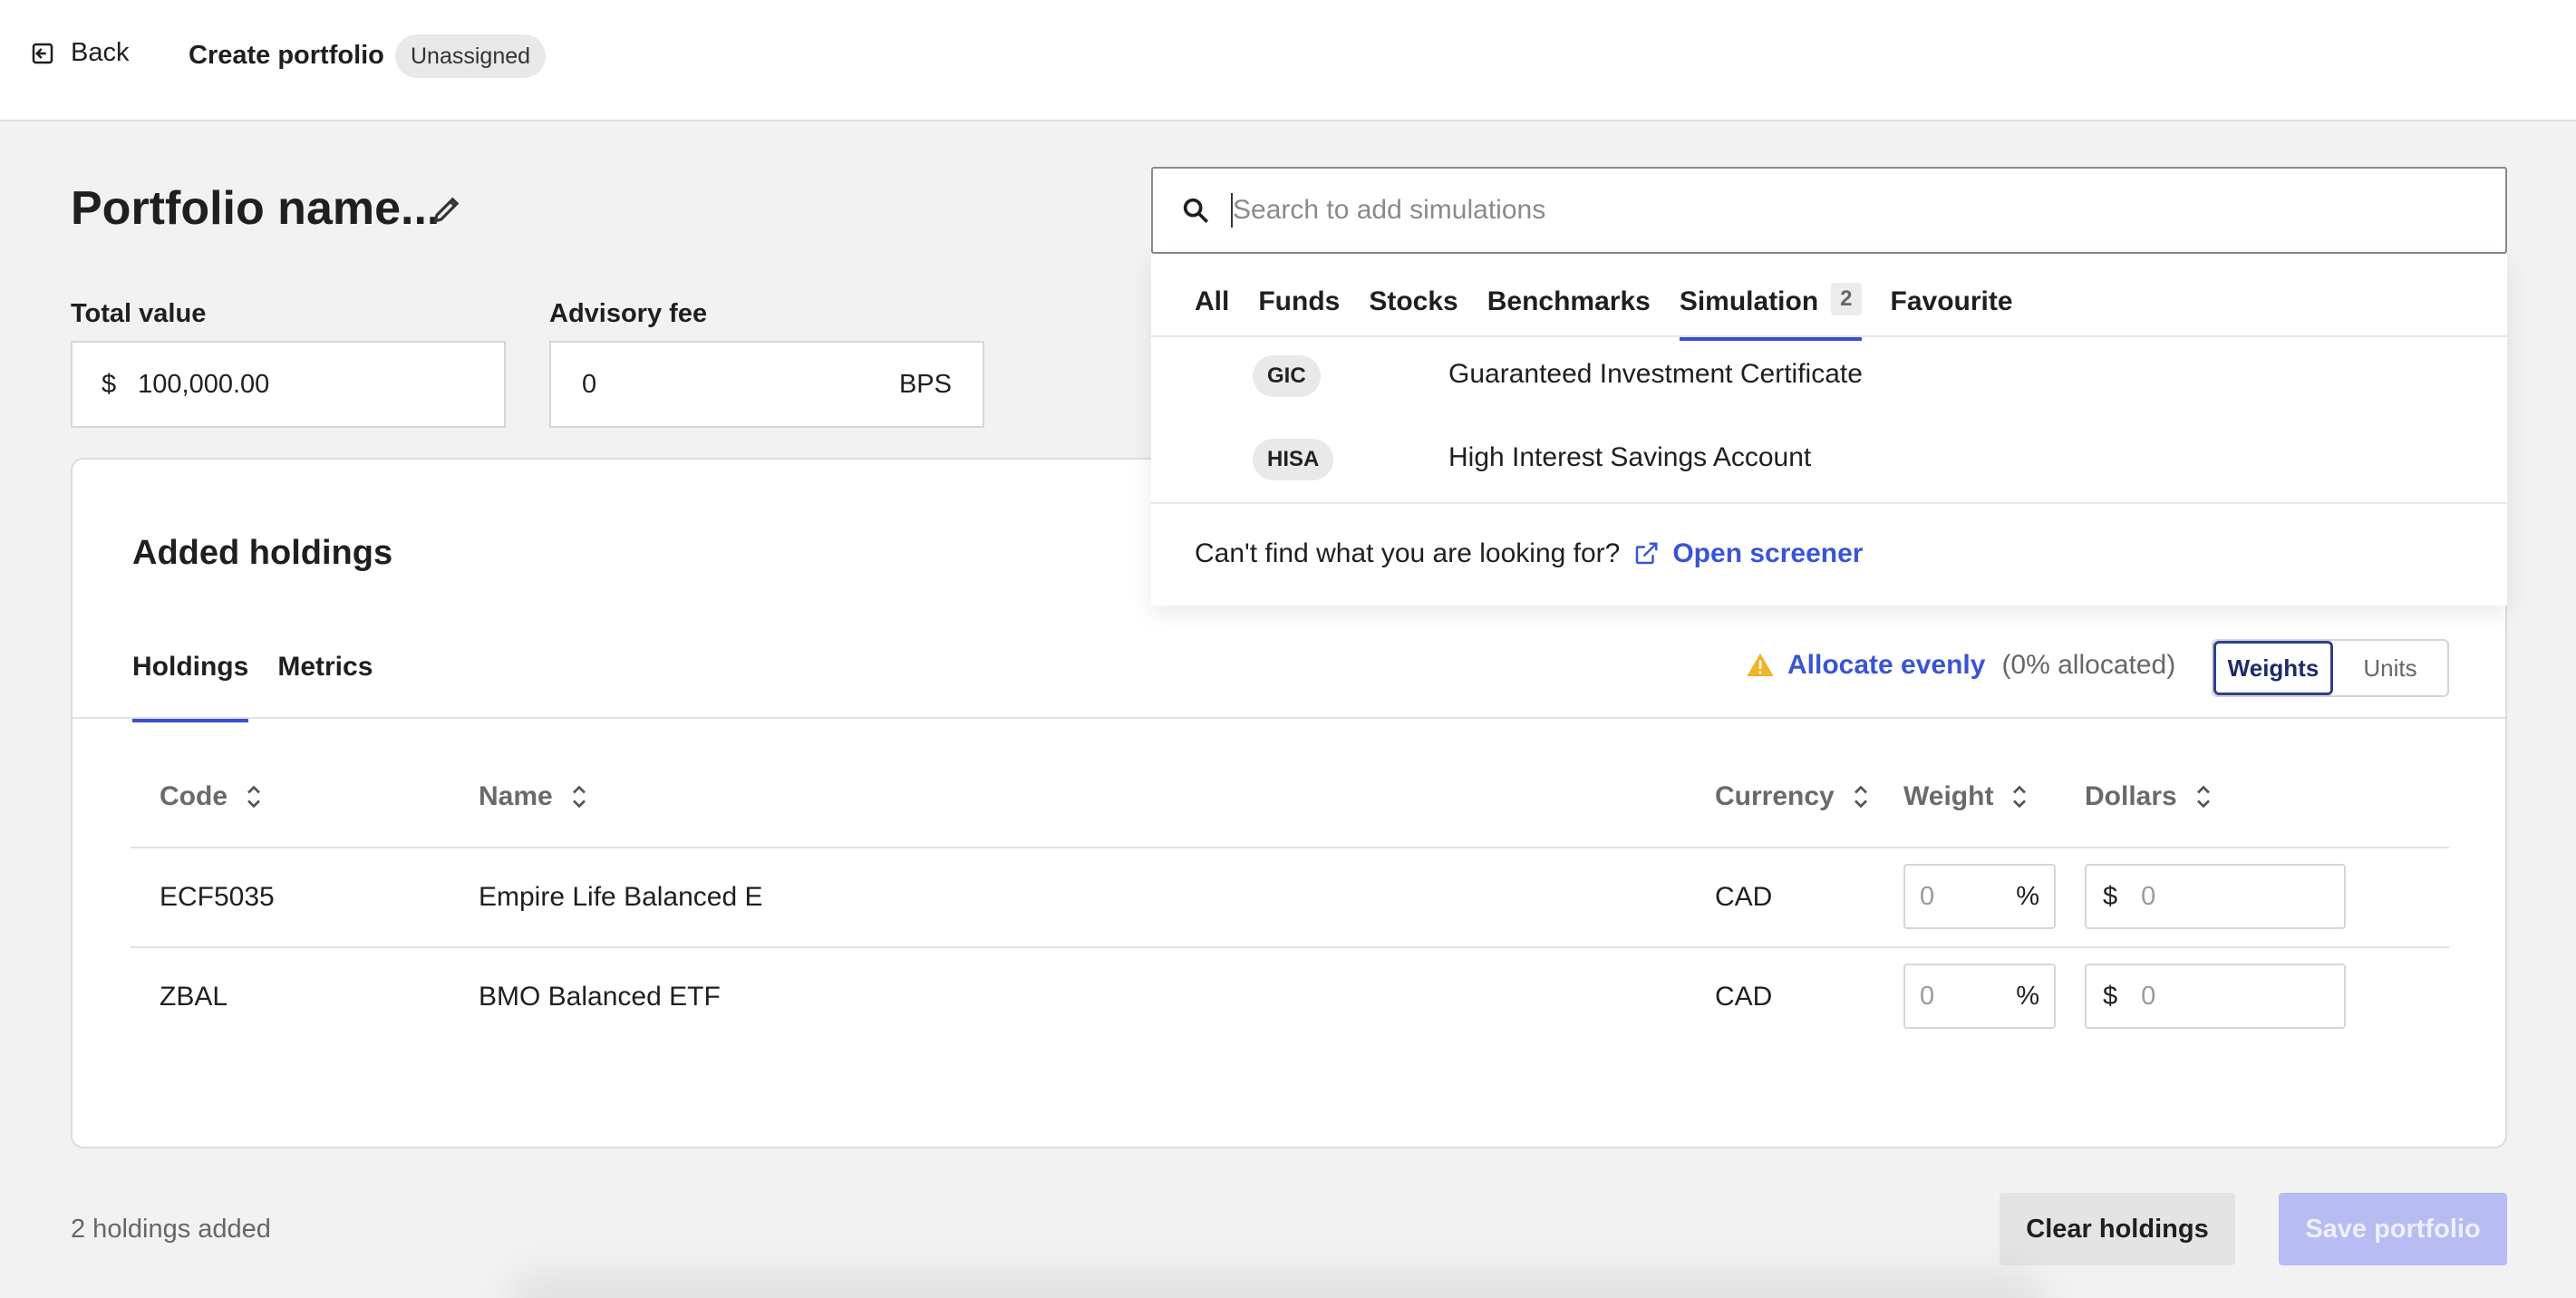 The width and height of the screenshot is (2576, 1298). I want to click on holdings-tabs: Holdings Metrics, so click(252, 687).